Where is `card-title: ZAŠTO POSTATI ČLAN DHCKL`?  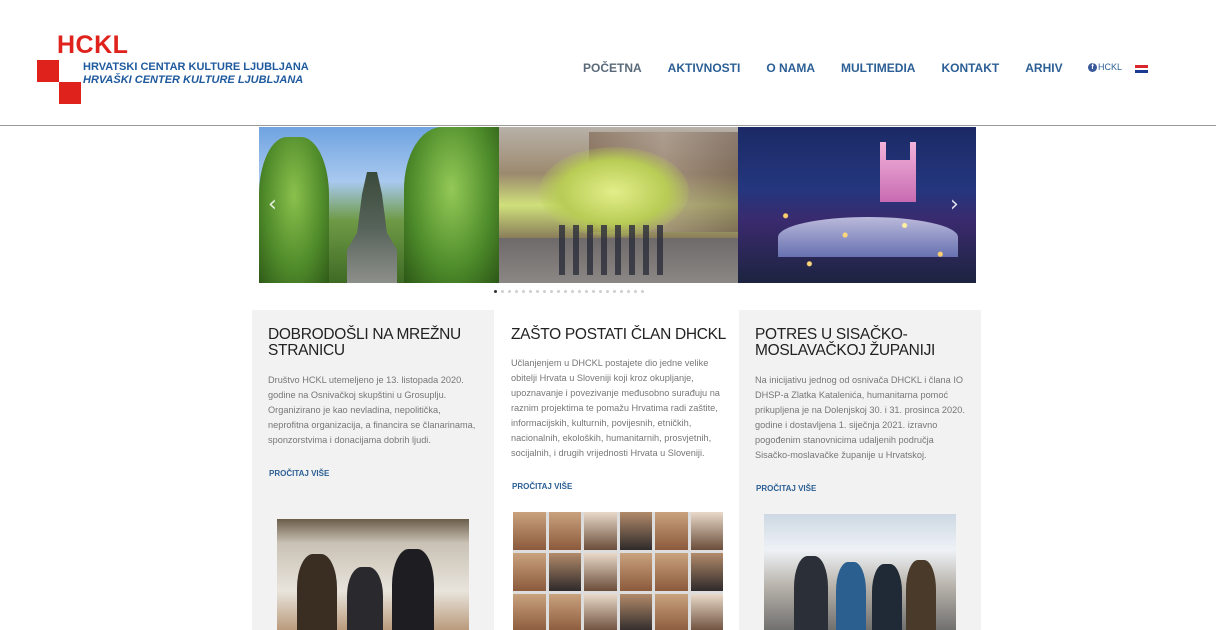
card-title: ZAŠTO POSTATI ČLAN DHCKL is located at coordinates (619, 334).